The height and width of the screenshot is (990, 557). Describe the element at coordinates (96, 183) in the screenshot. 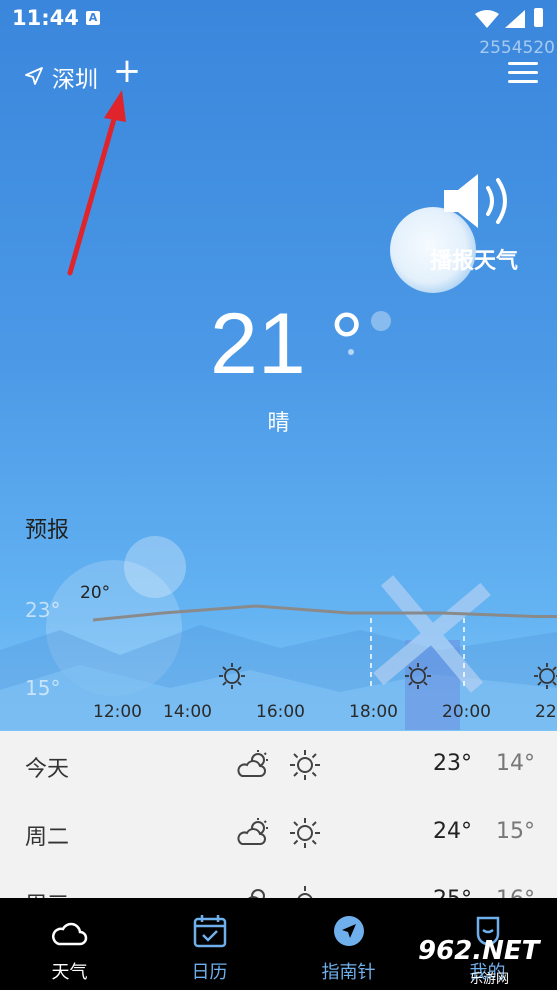

I see `annotation-arrow-icon` at that location.